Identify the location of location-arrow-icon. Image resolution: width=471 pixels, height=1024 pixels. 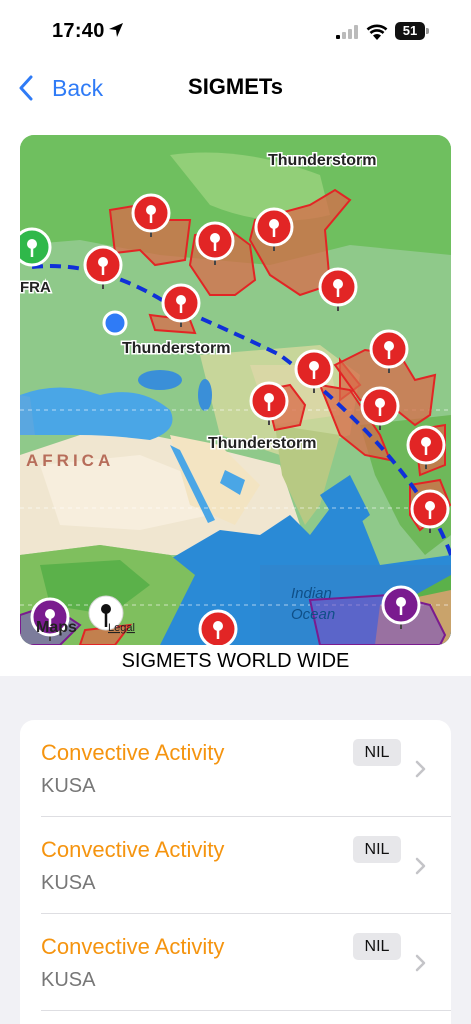
(116, 30).